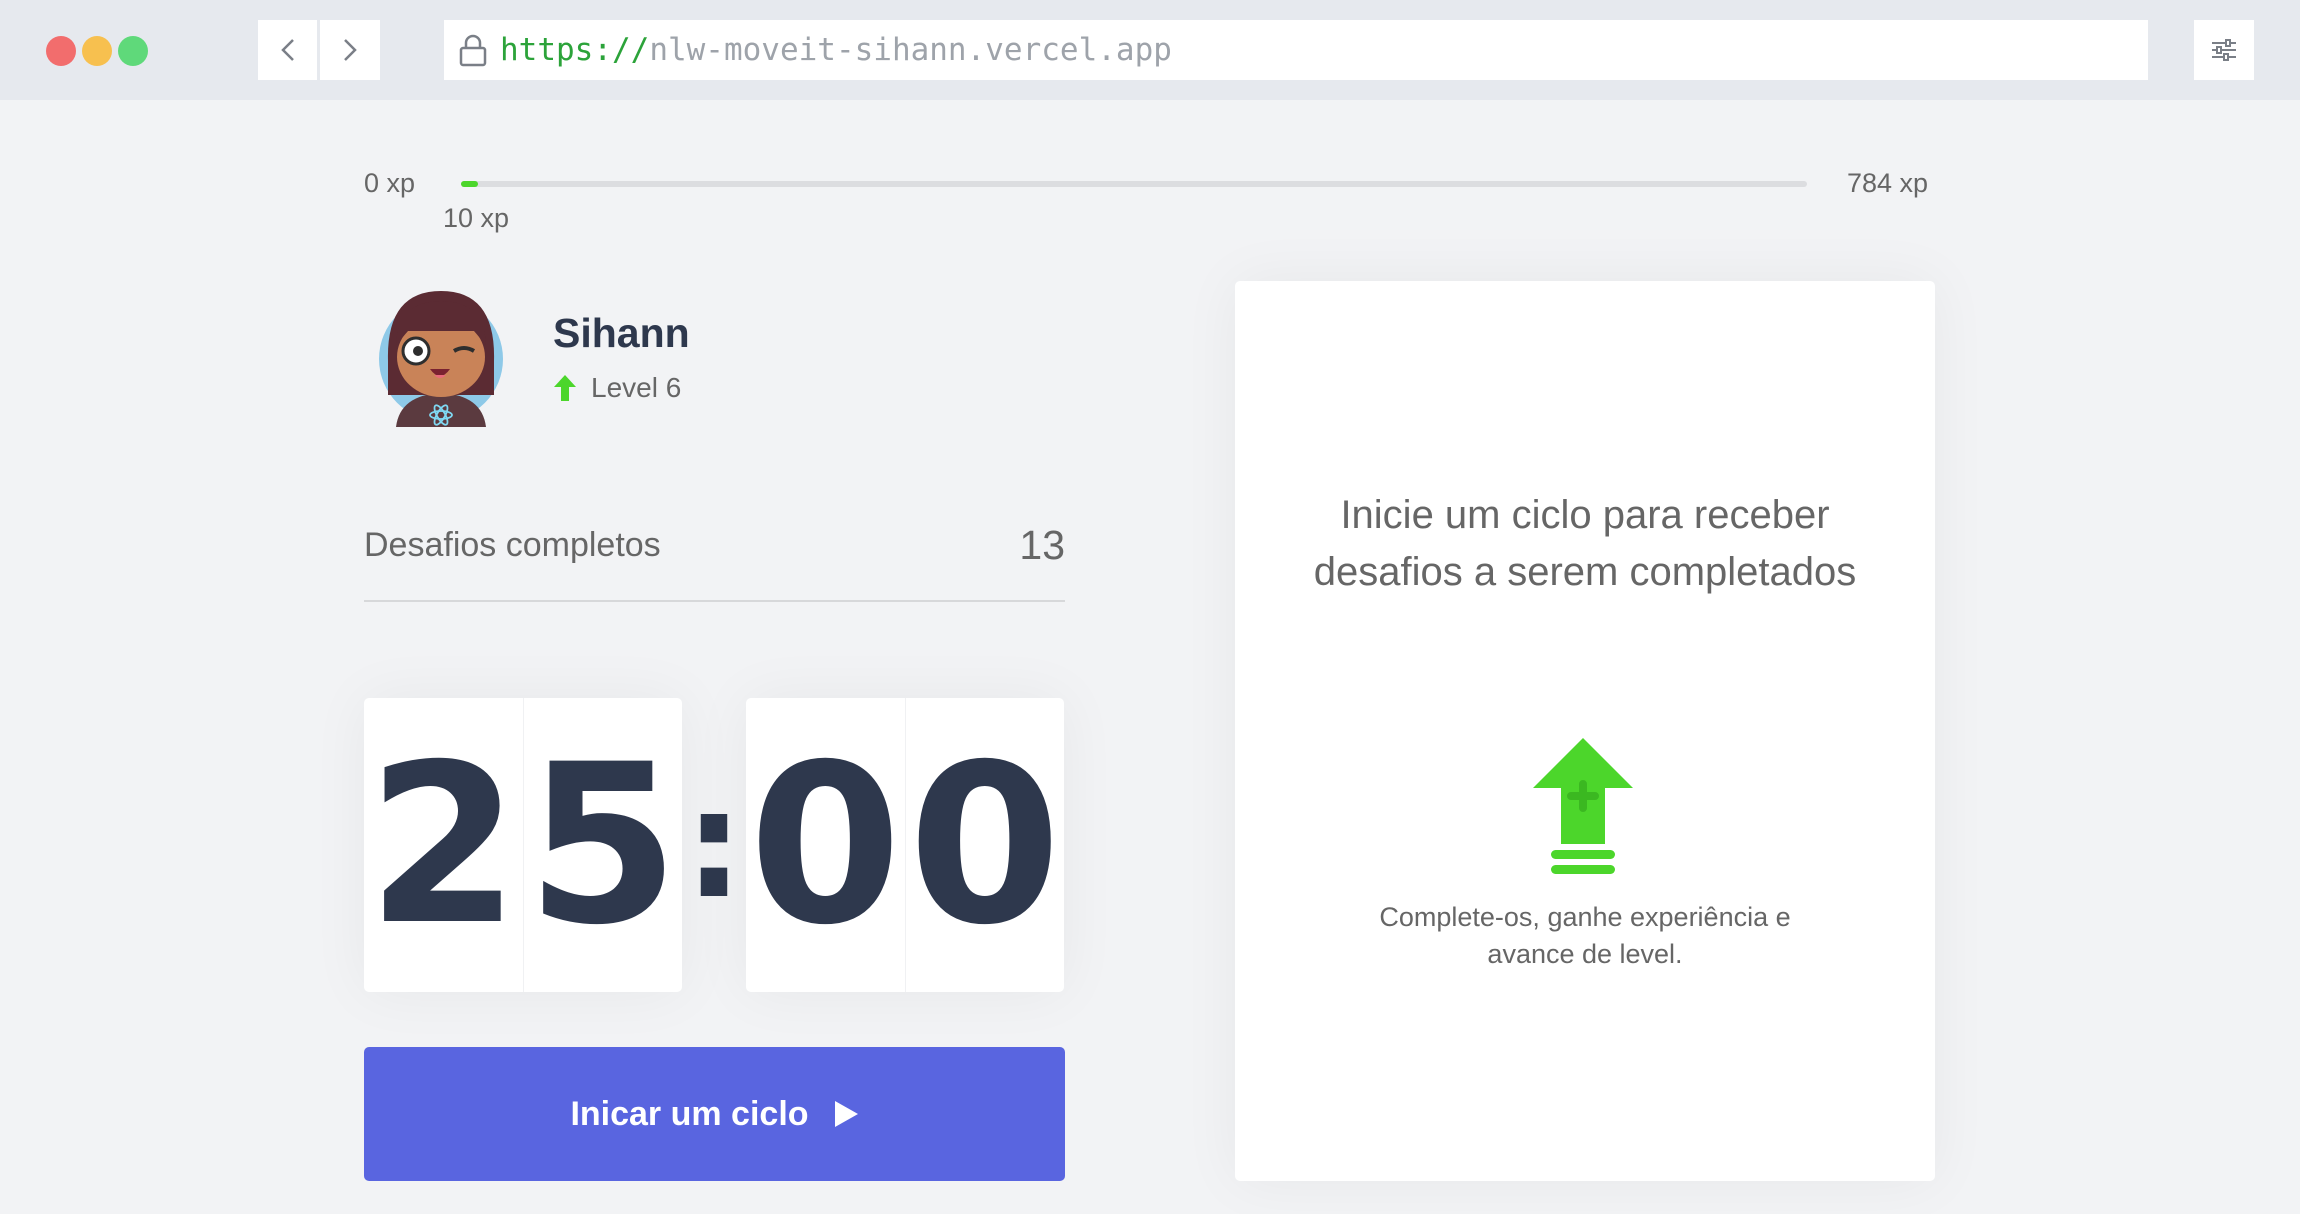 This screenshot has height=1214, width=2300. I want to click on countdown-digit: 5, so click(603, 845).